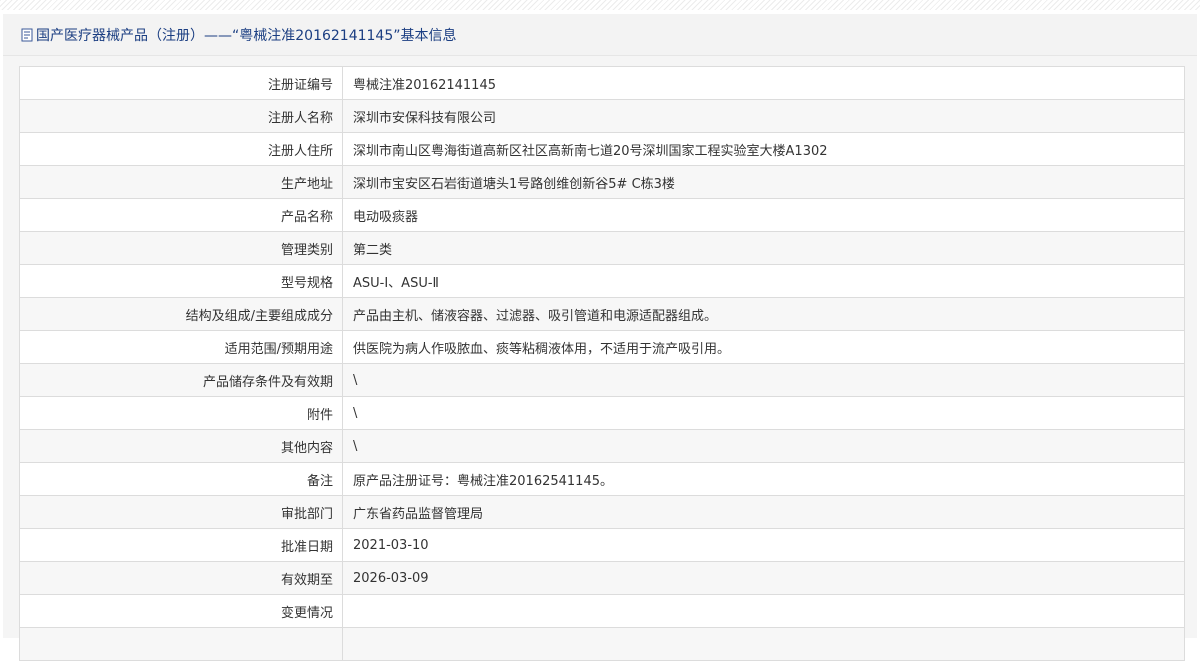 The image size is (1200, 661). Describe the element at coordinates (181, 413) in the screenshot. I see `row-label: 附件` at that location.